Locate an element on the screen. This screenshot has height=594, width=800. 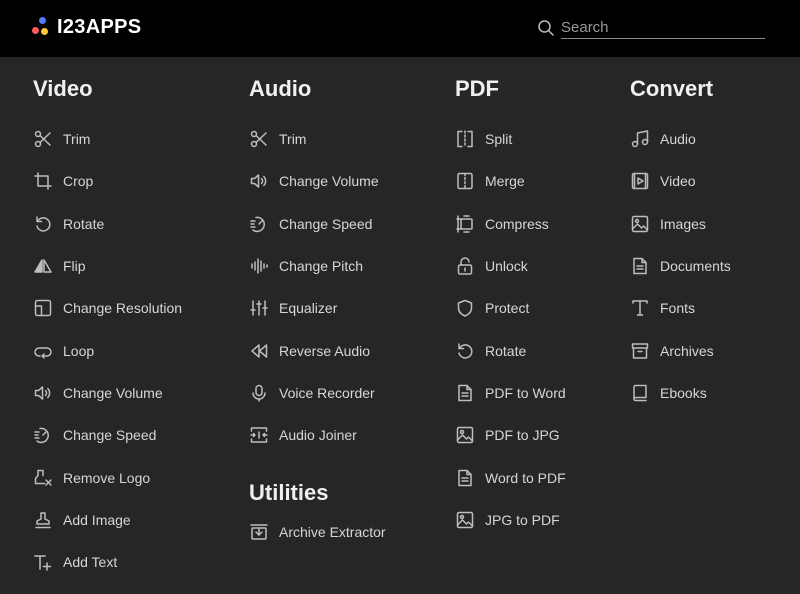
audio-change-pitch-link: Change Pitch is located at coordinates (317, 266).